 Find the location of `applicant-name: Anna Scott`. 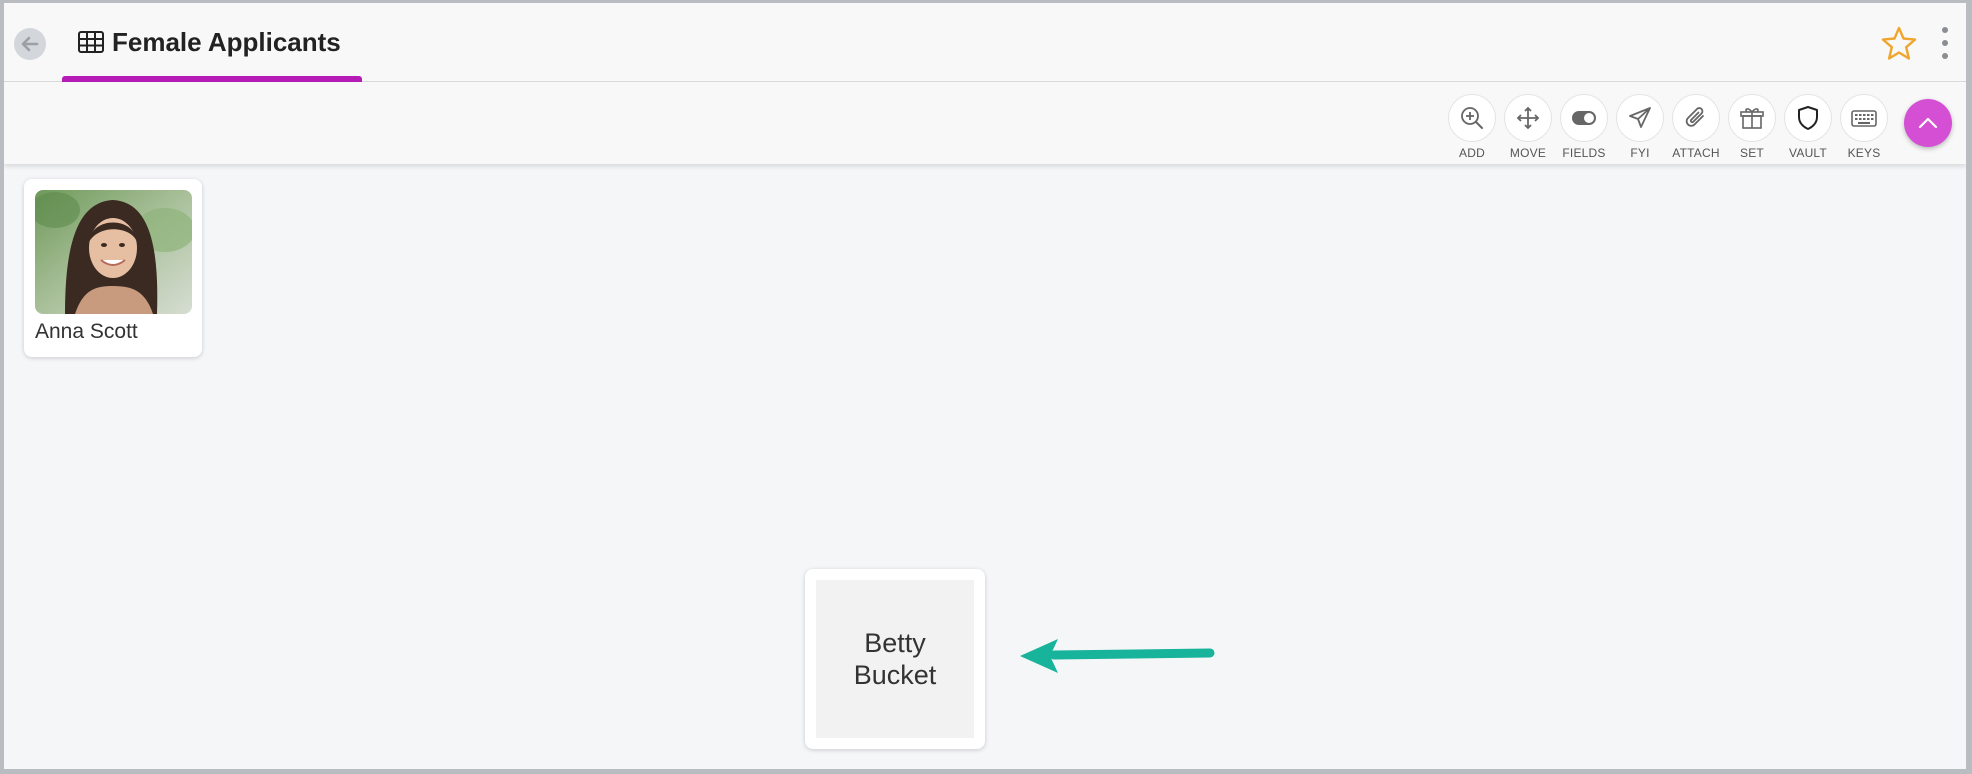

applicant-name: Anna Scott is located at coordinates (86, 331).